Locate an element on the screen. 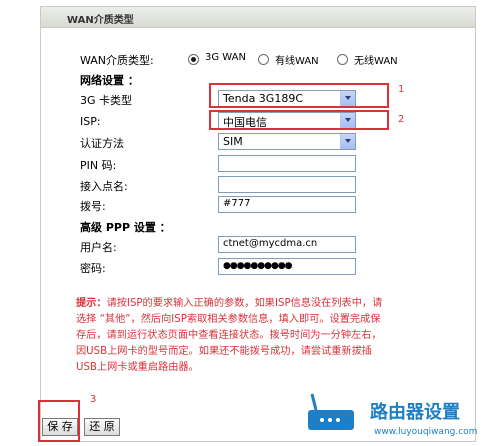  pin-label: PIN 码: is located at coordinates (98, 165).